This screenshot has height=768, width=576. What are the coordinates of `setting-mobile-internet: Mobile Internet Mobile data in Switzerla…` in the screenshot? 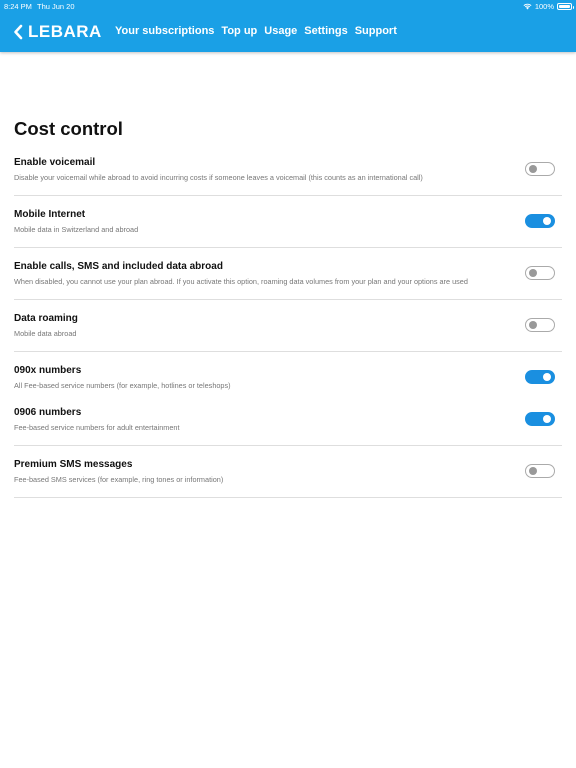 It's located at (288, 222).